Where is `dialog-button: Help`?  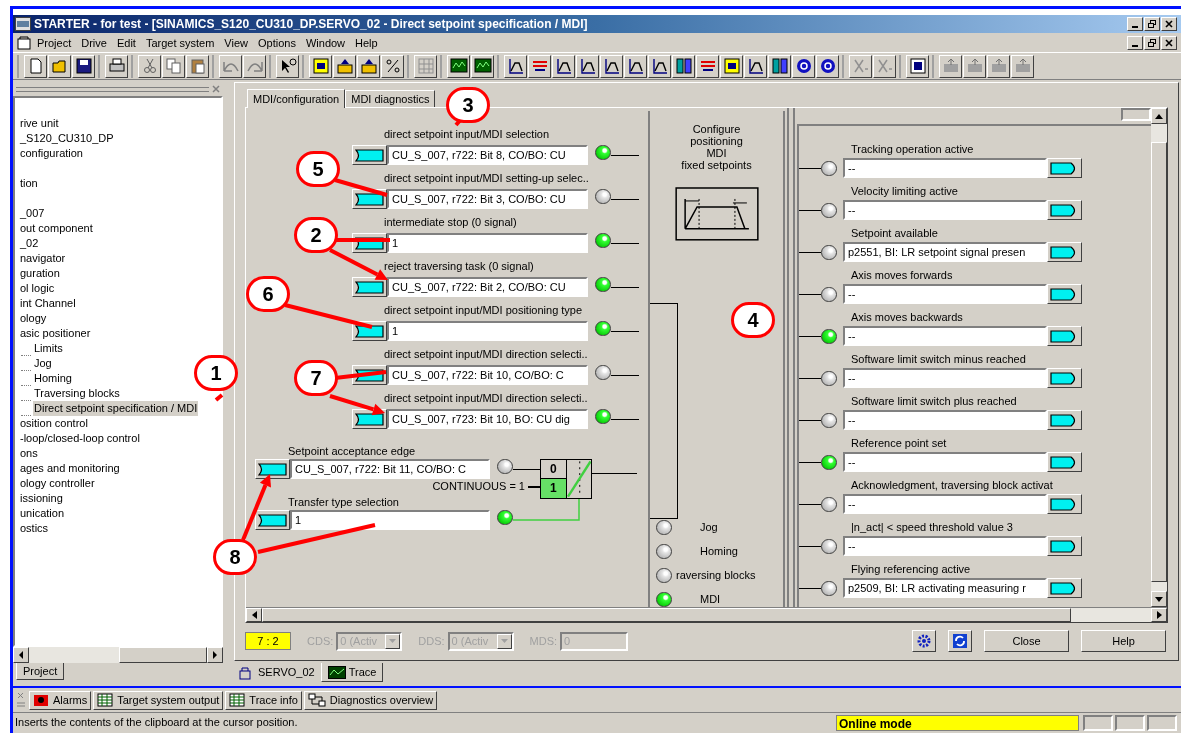
dialog-button: Help is located at coordinates (1123, 641).